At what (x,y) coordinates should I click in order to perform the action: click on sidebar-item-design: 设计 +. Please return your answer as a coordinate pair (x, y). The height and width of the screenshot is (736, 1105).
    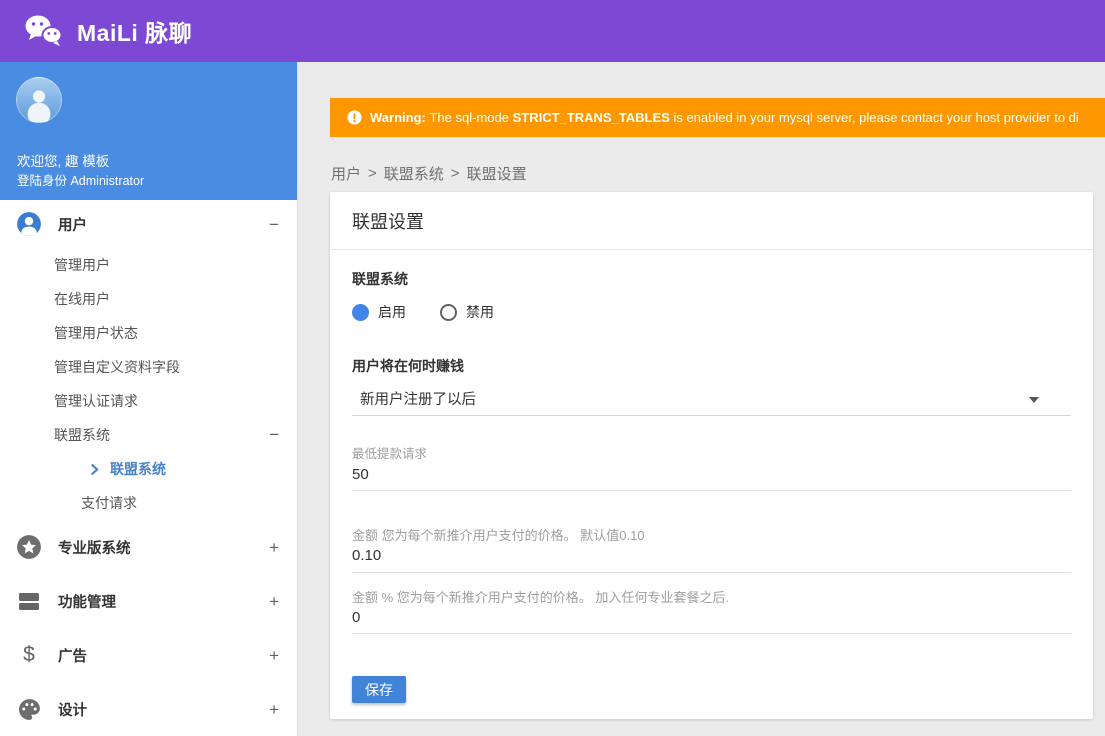
    Looking at the image, I should click on (148, 709).